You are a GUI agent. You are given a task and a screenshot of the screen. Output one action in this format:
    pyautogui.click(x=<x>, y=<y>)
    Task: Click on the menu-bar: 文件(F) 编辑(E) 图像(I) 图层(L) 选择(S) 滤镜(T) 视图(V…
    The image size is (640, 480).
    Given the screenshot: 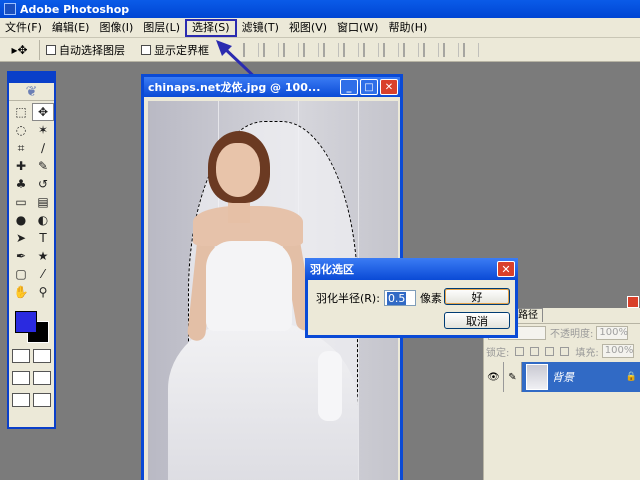 What is the action you would take?
    pyautogui.click(x=320, y=28)
    